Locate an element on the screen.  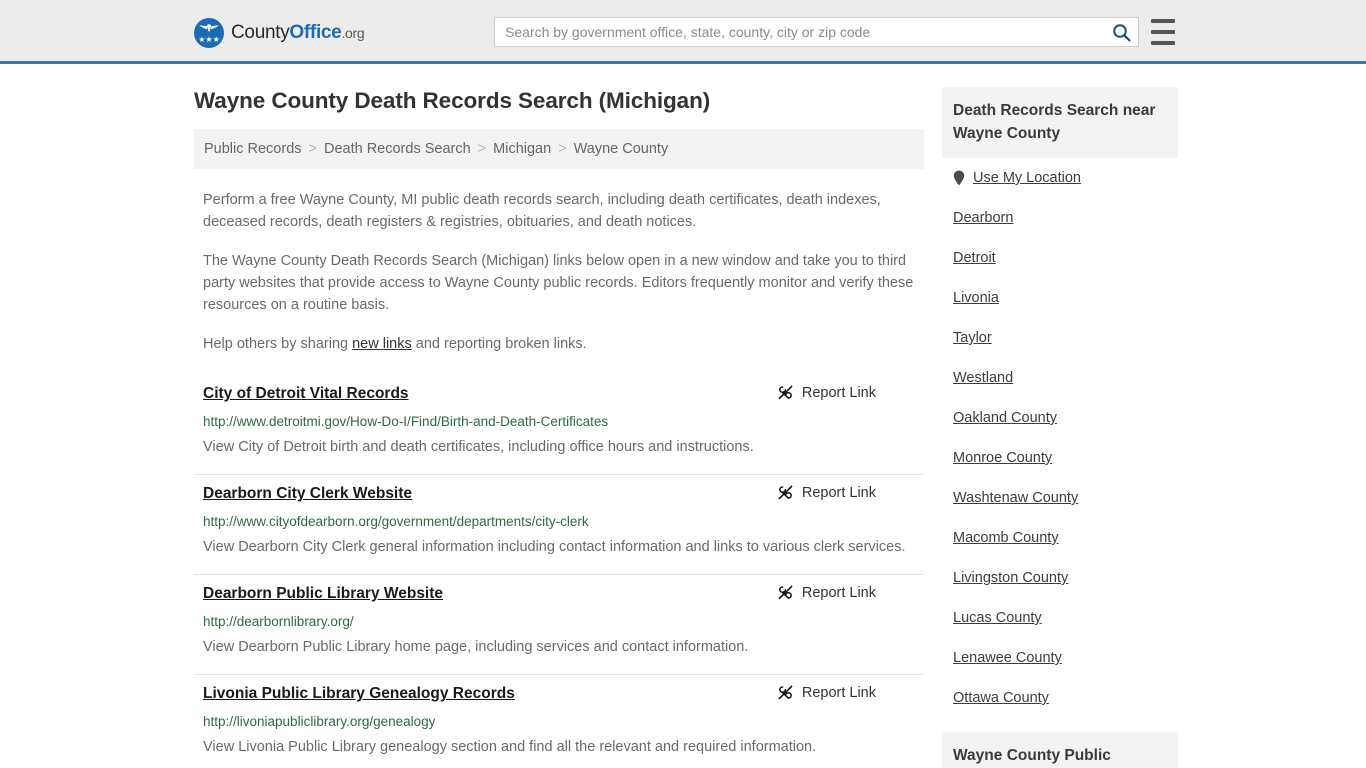
sidebar-link-detroit: Detroit is located at coordinates (974, 258).